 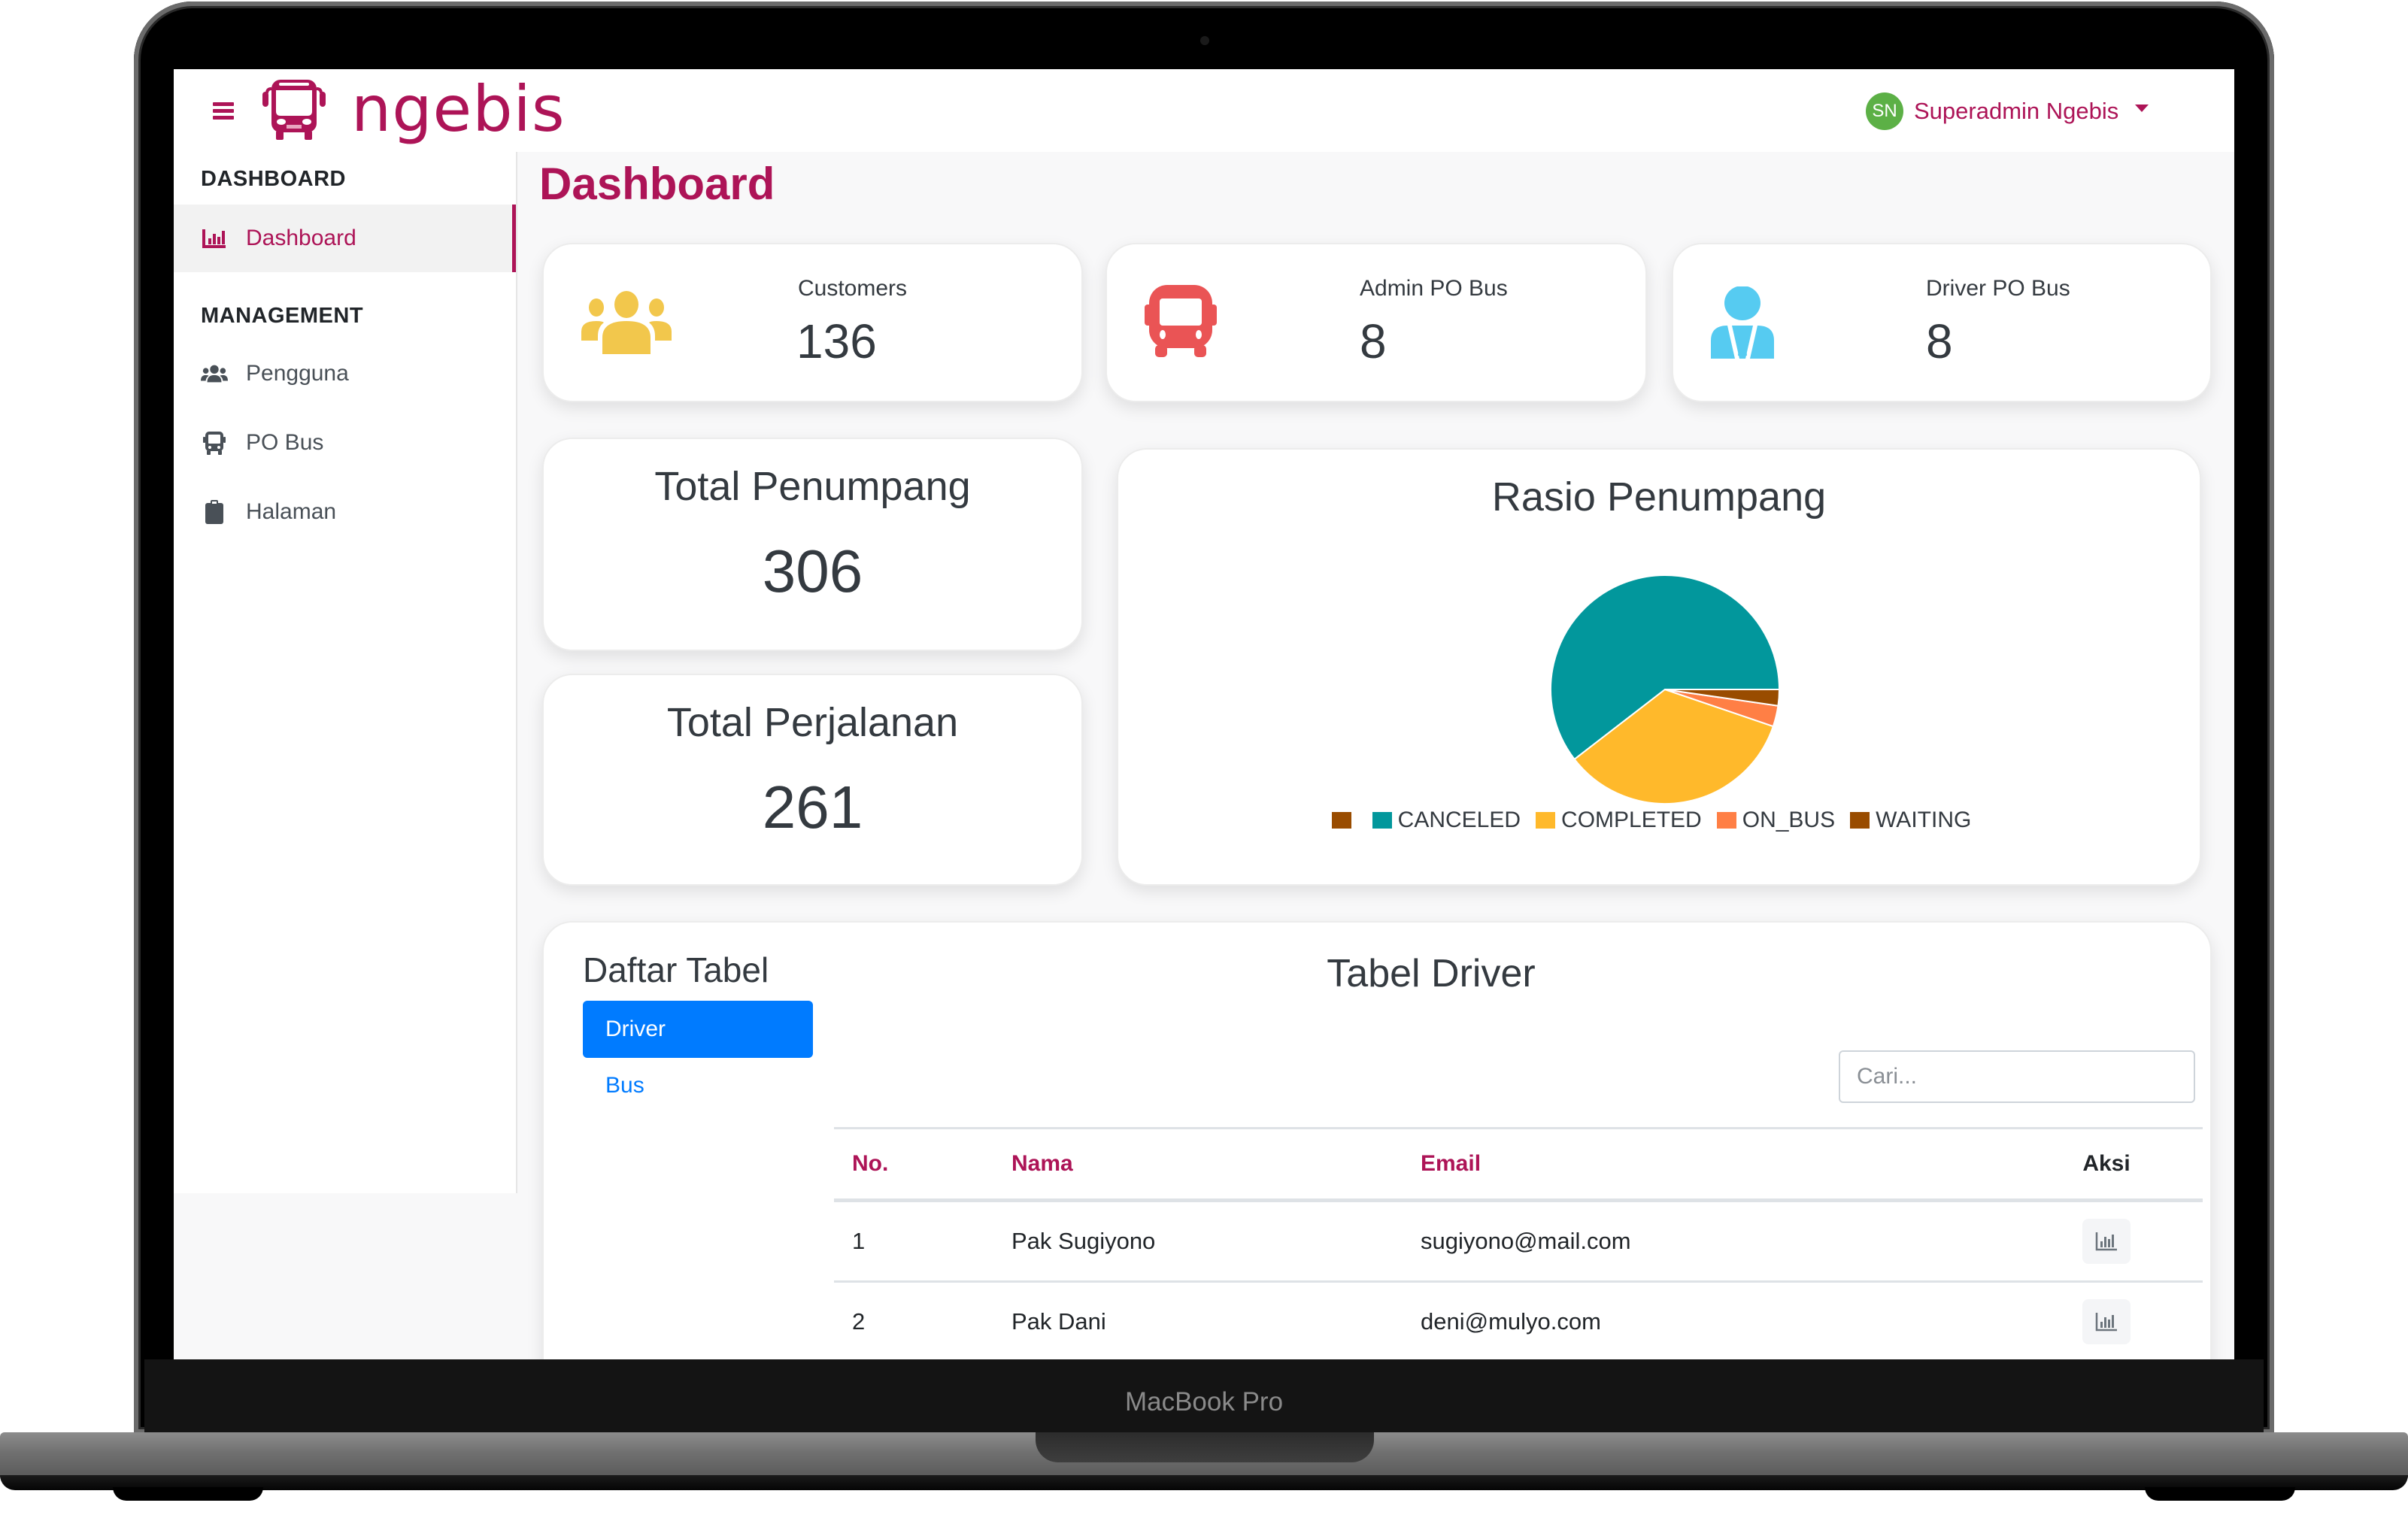 I want to click on bus-logo-icon, so click(x=294, y=110).